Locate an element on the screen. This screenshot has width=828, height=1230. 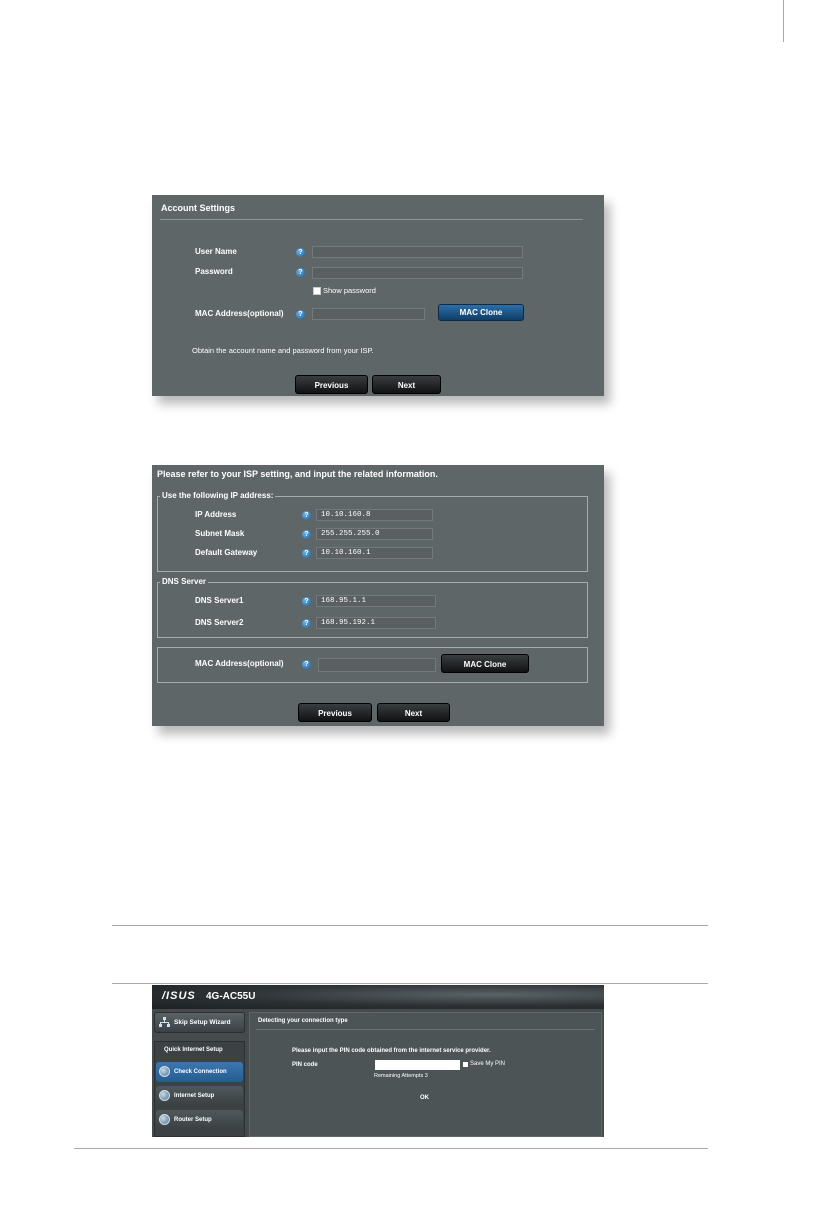
username-input is located at coordinates (417, 252).